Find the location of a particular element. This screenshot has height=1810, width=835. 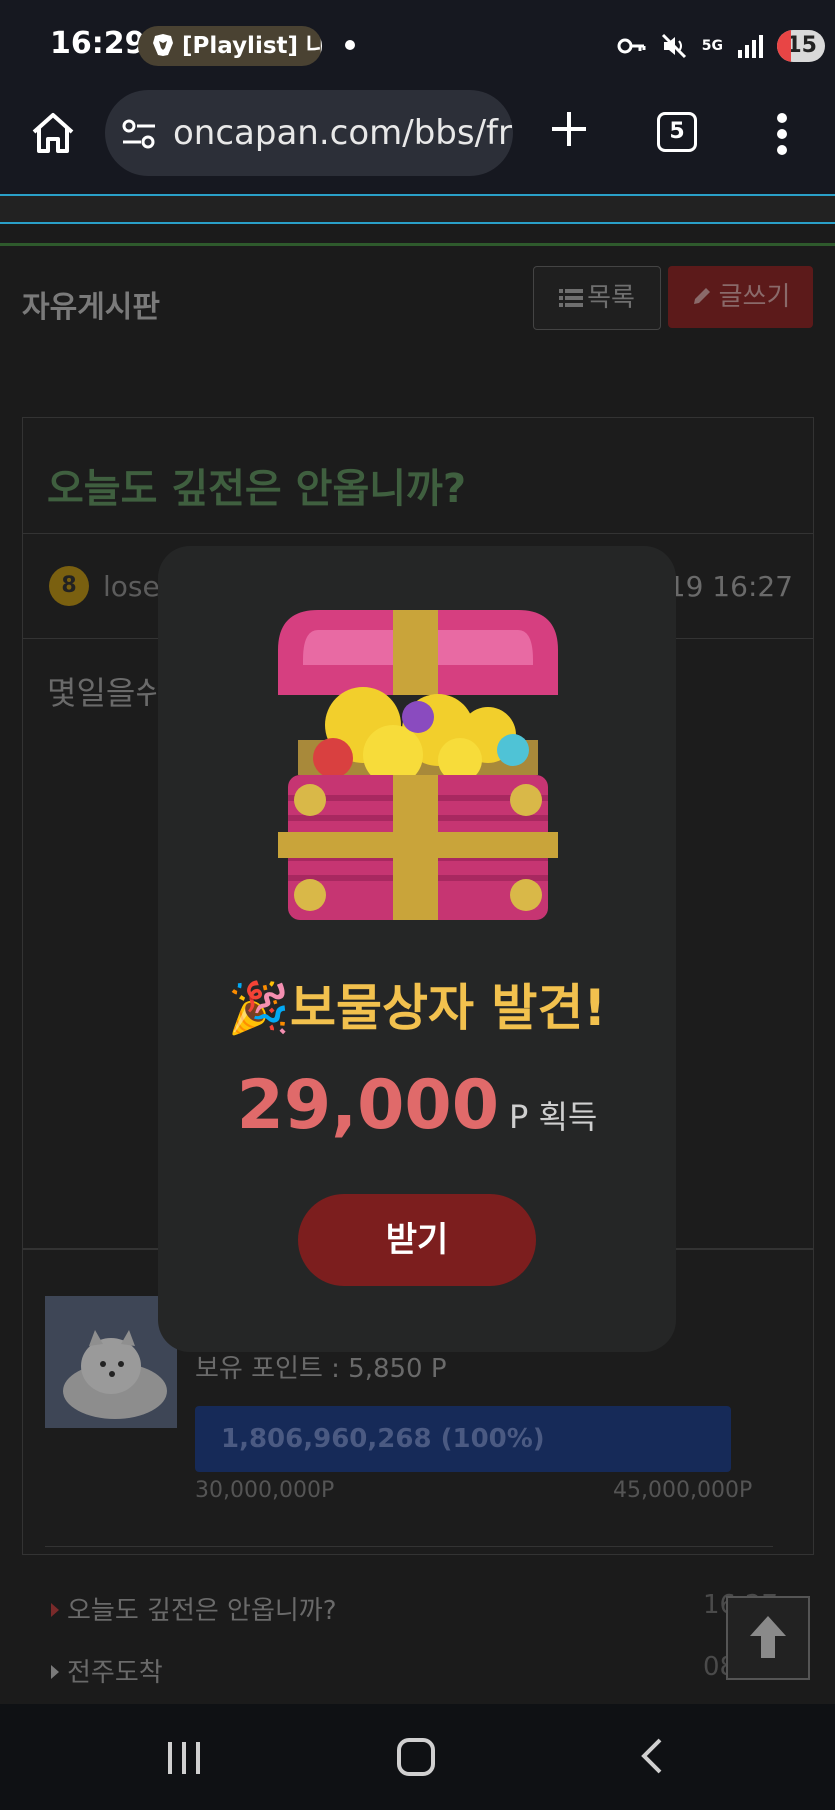

board-title: 자유게시판 is located at coordinates (91, 307).